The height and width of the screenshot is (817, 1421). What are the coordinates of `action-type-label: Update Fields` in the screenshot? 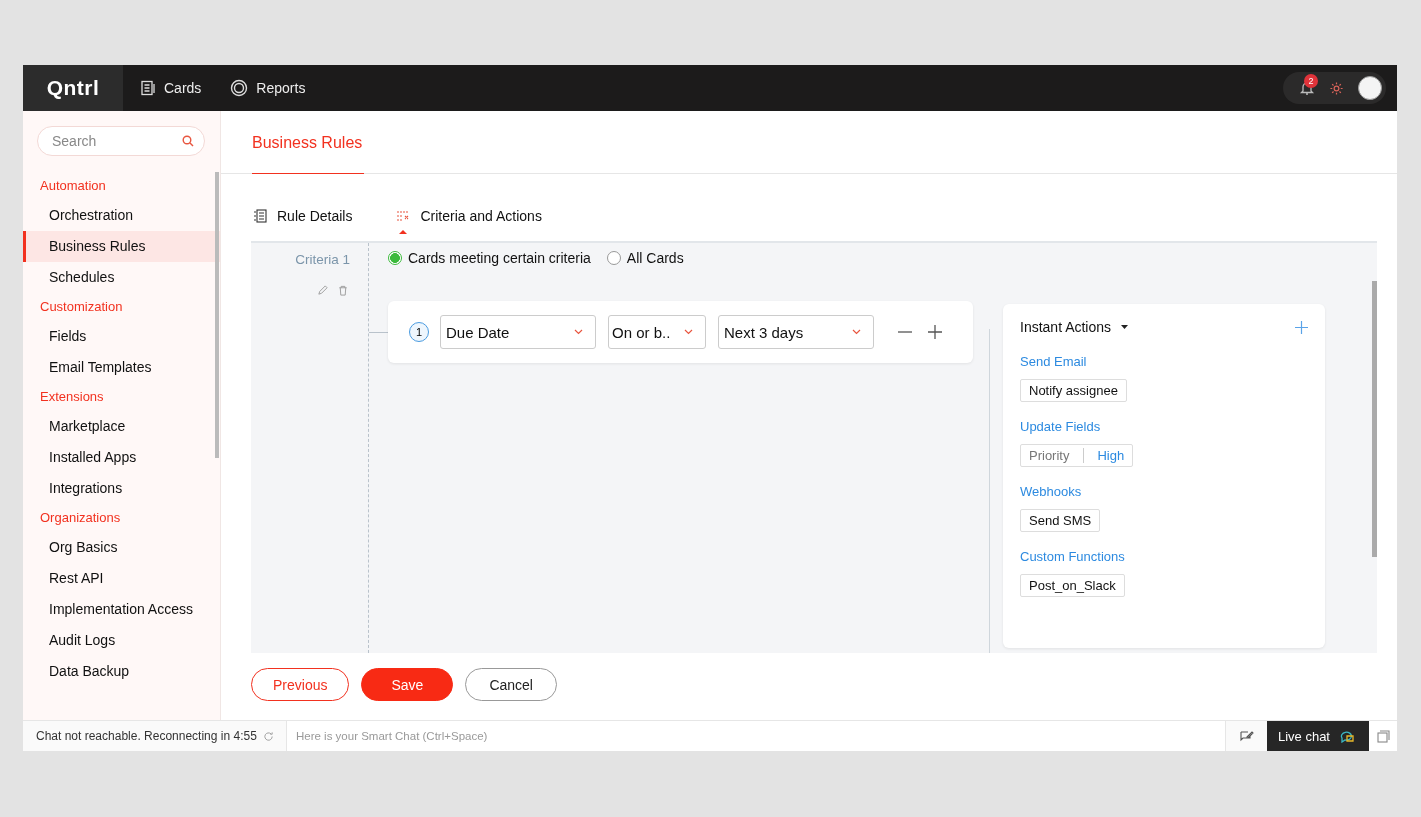 It's located at (1061, 426).